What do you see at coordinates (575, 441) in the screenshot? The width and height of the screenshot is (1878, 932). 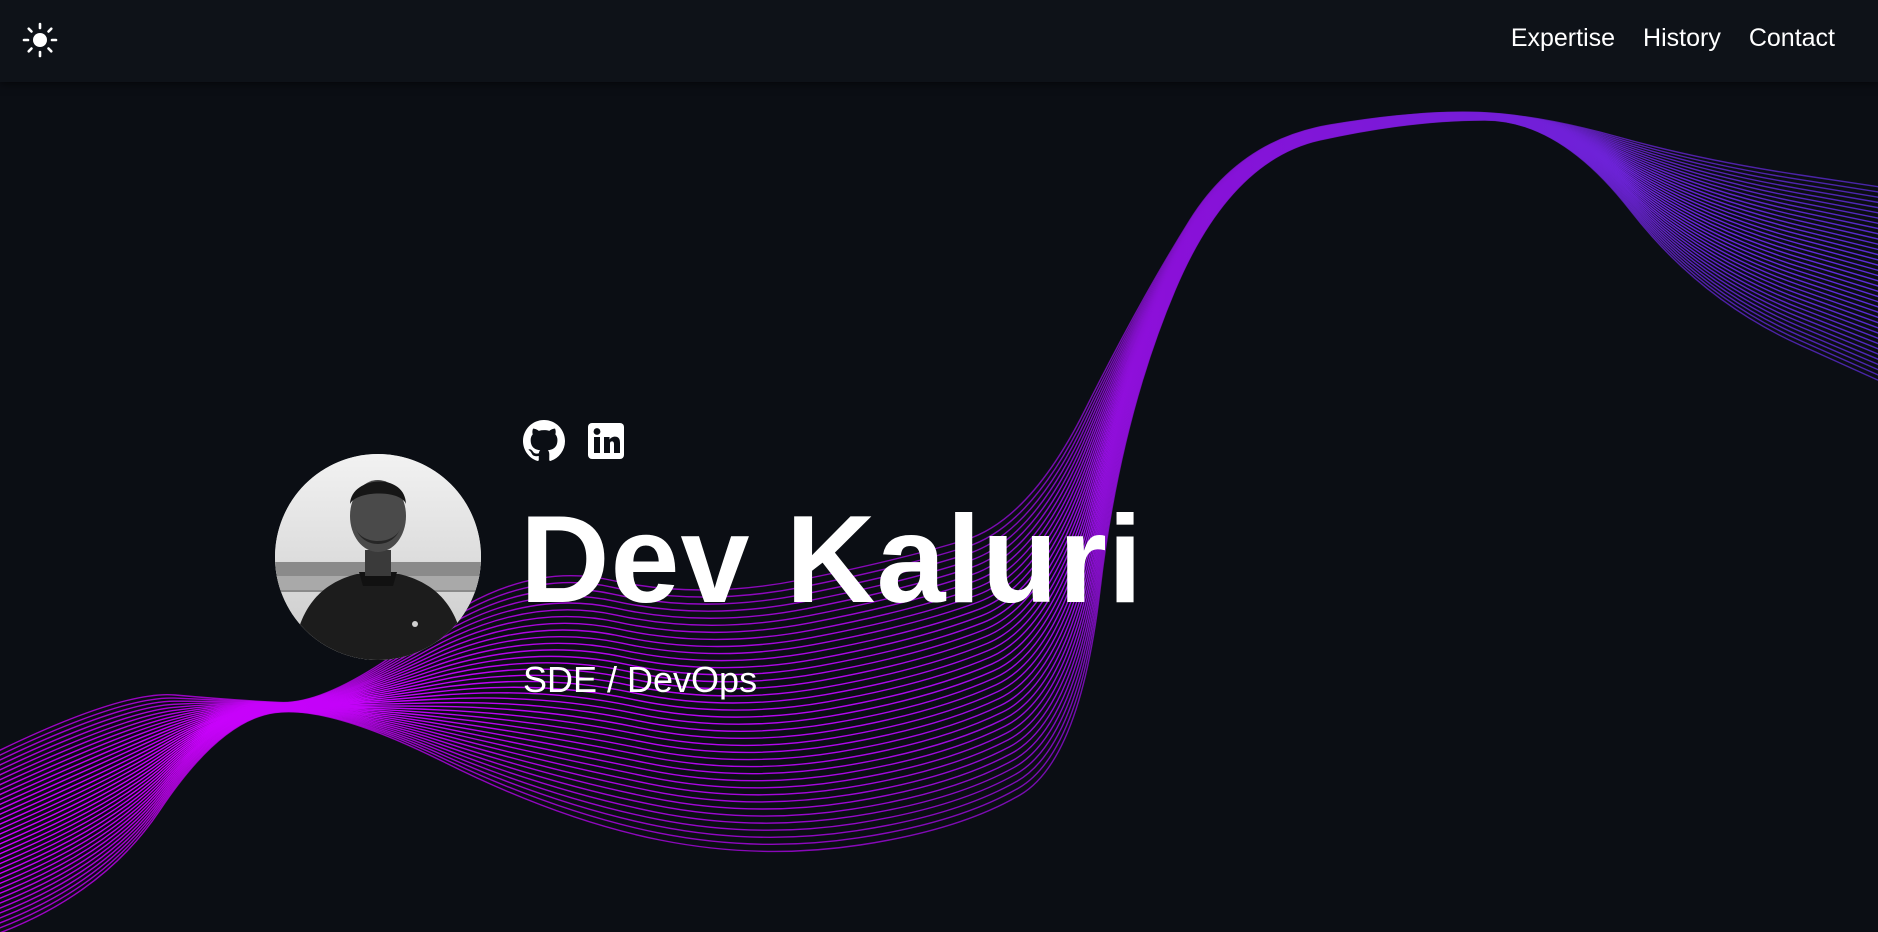 I see `social-links` at bounding box center [575, 441].